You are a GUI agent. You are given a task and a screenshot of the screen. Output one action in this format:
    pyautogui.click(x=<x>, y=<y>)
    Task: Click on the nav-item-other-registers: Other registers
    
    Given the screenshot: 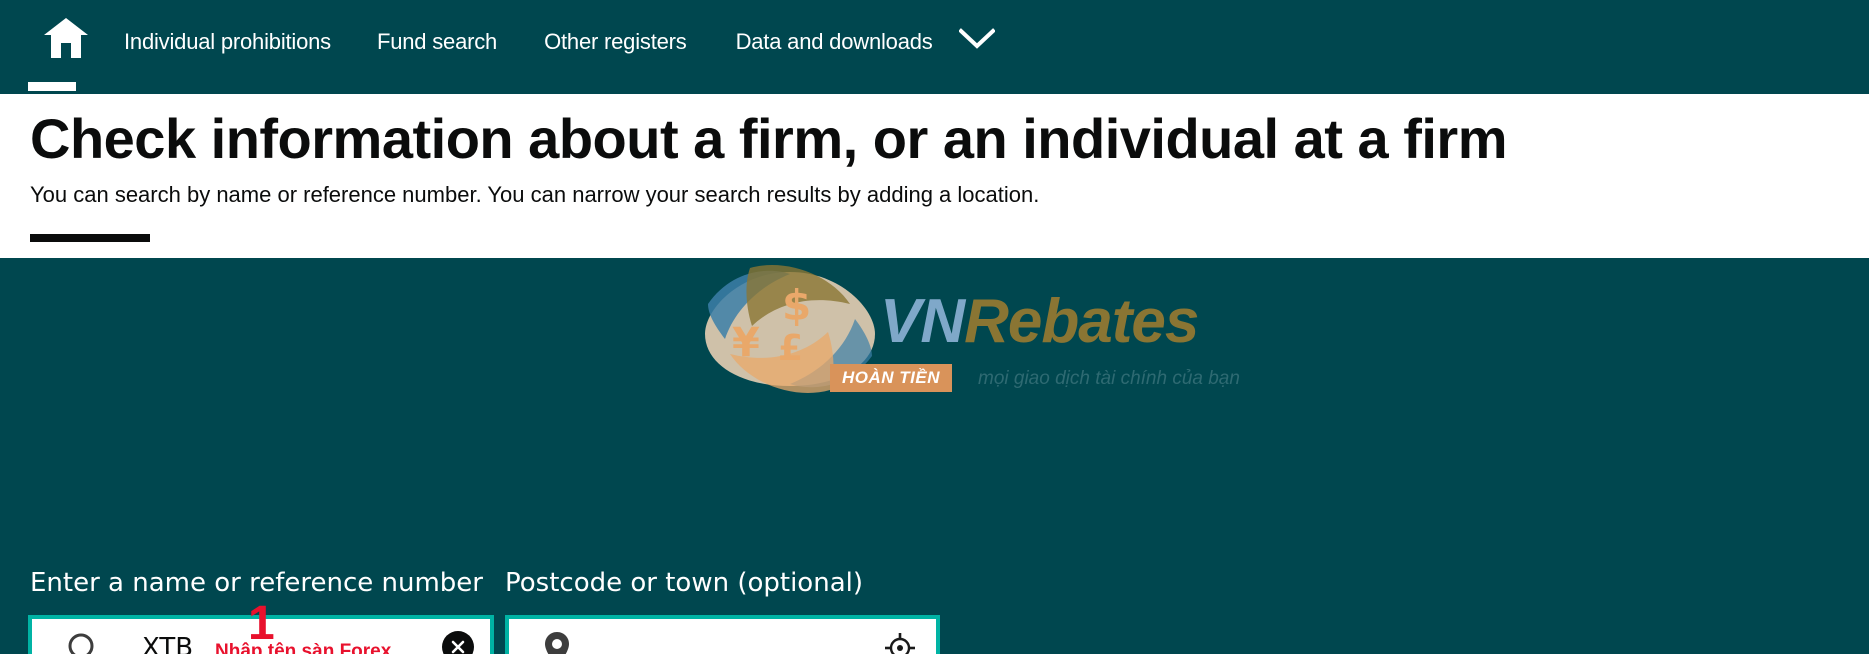 What is the action you would take?
    pyautogui.click(x=615, y=42)
    